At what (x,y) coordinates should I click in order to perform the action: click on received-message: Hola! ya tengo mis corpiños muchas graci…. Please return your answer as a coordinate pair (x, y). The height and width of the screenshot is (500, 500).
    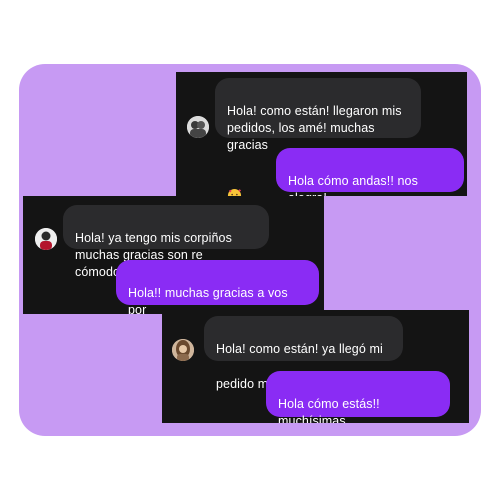
    Looking at the image, I should click on (166, 242).